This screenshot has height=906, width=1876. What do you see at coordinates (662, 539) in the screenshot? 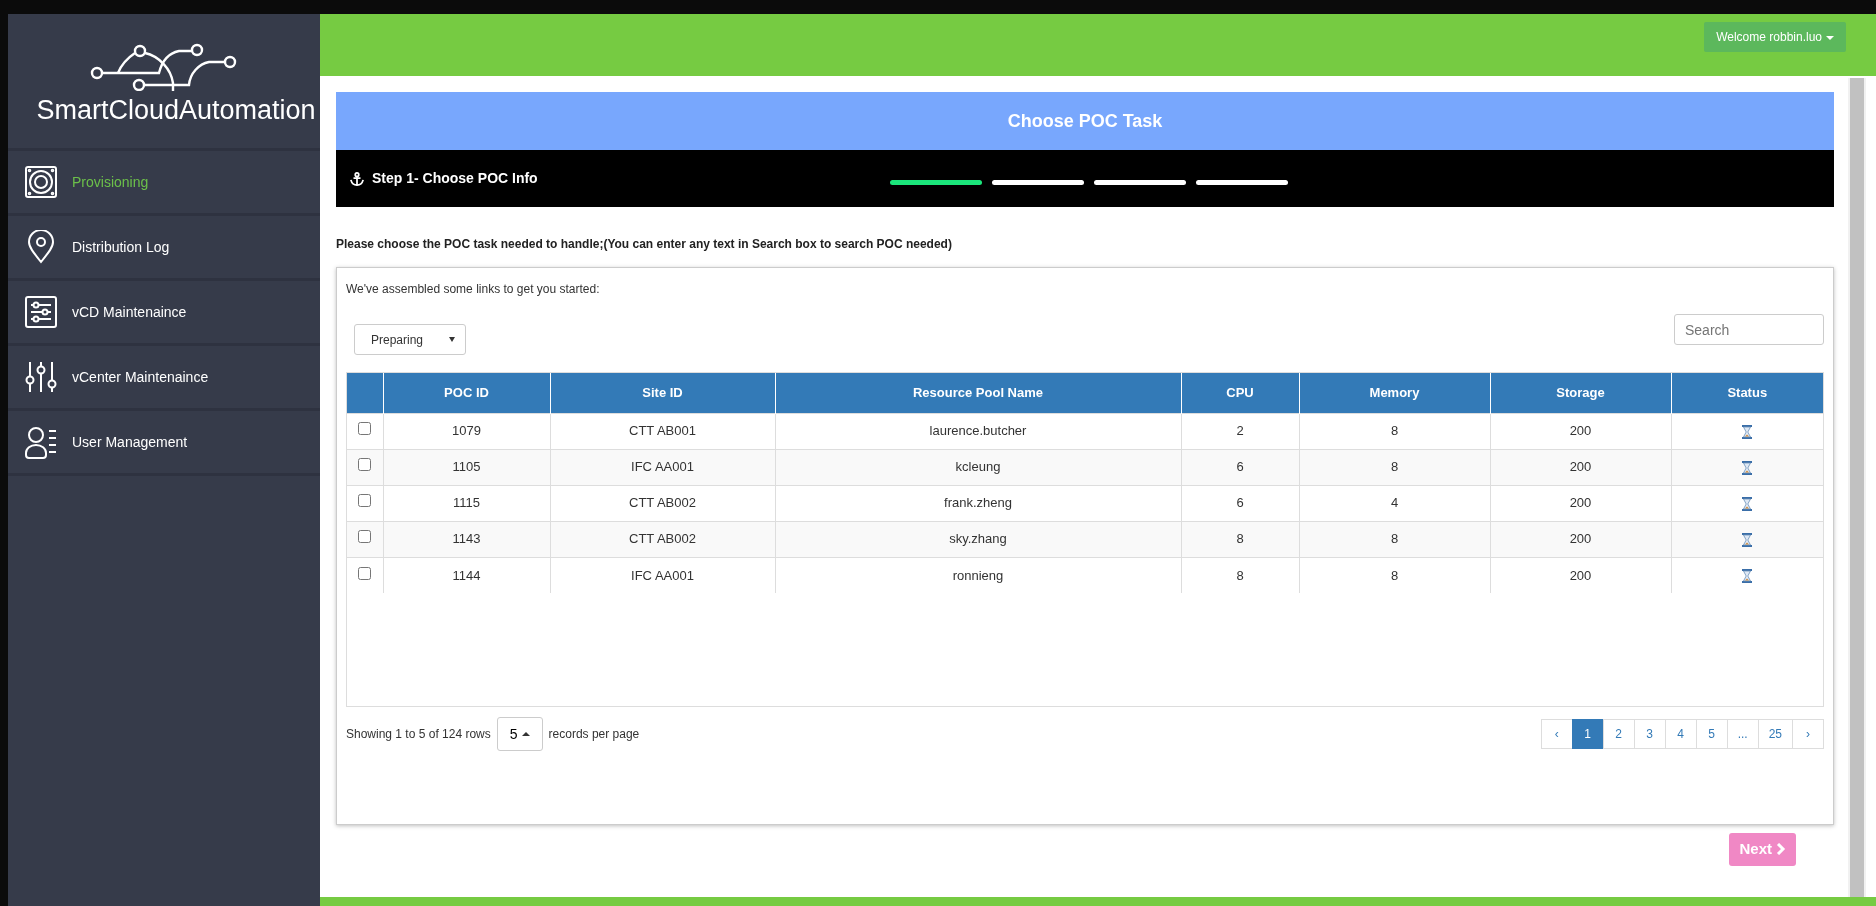
I see `table-cell: CTT AB002` at bounding box center [662, 539].